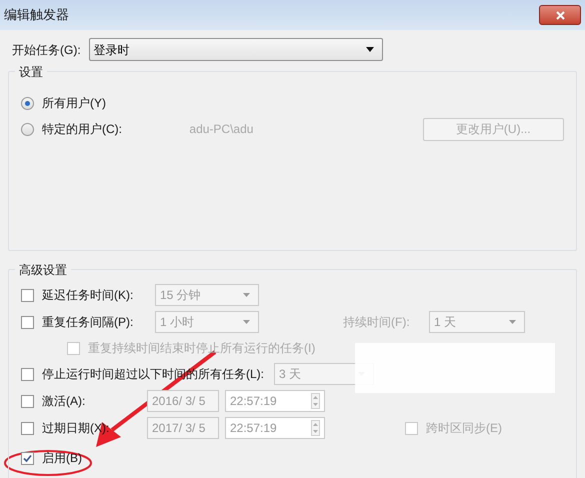 This screenshot has width=585, height=478. What do you see at coordinates (477, 322) in the screenshot?
I see `duration-dropdown: 1 天` at bounding box center [477, 322].